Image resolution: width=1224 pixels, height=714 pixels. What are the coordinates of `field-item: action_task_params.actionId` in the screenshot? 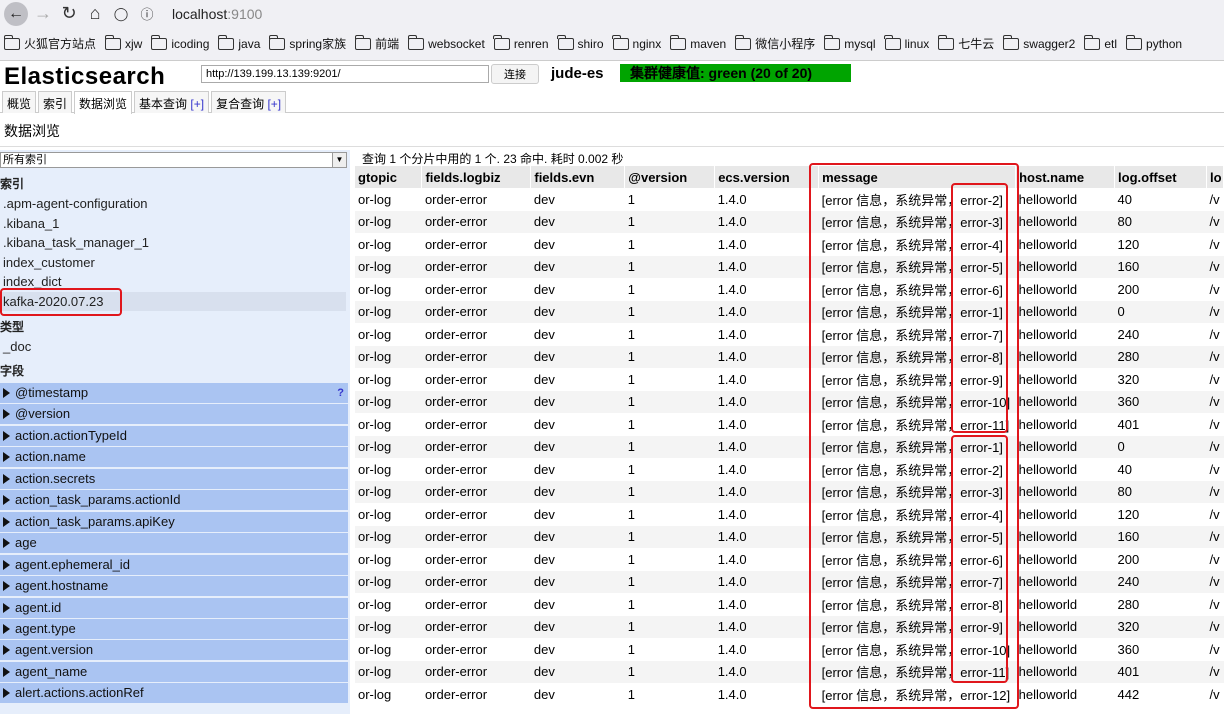 It's located at (174, 500).